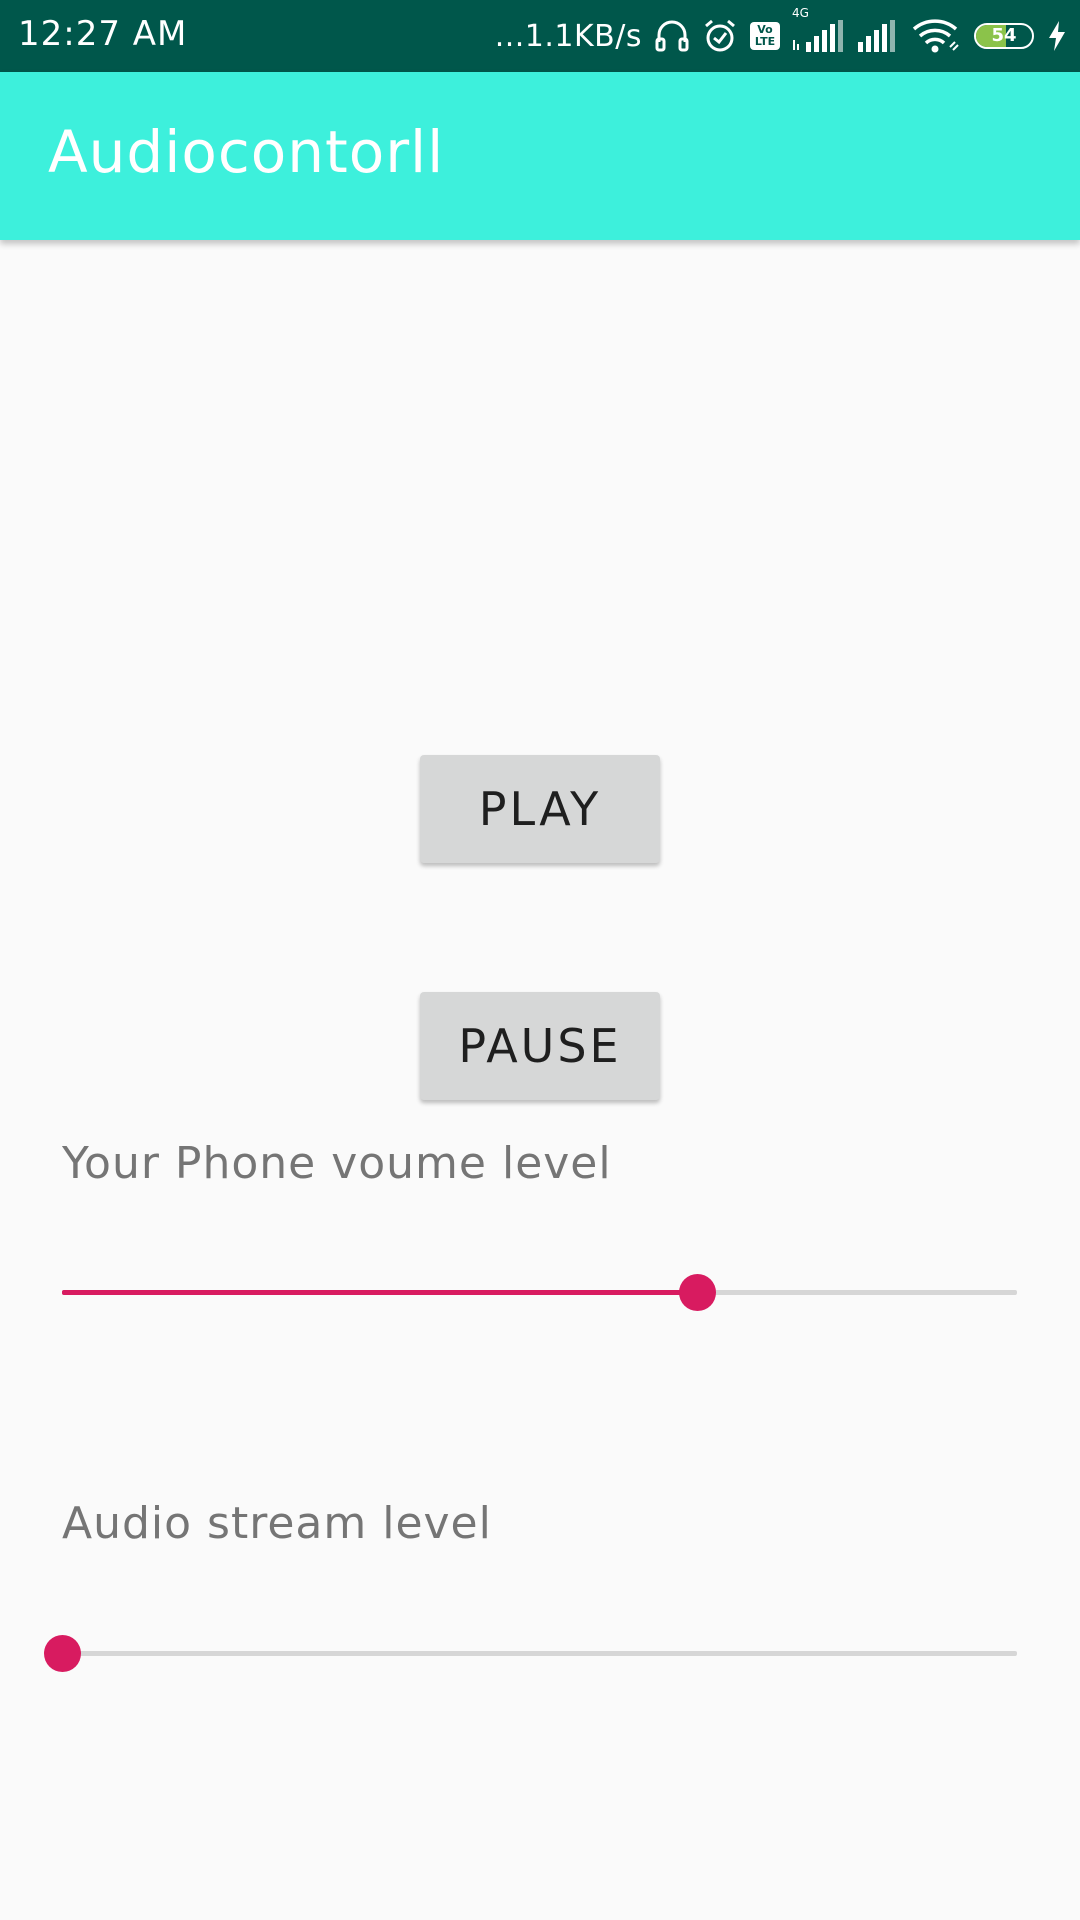  Describe the element at coordinates (698, 1292) in the screenshot. I see `volume-slider-thumb` at that location.